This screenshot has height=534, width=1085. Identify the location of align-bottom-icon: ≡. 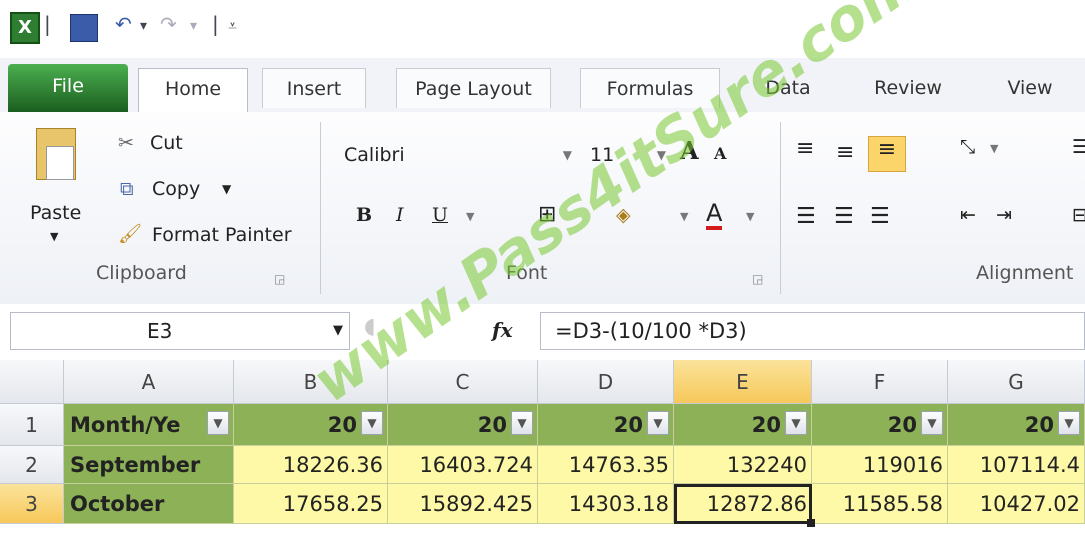
(887, 154).